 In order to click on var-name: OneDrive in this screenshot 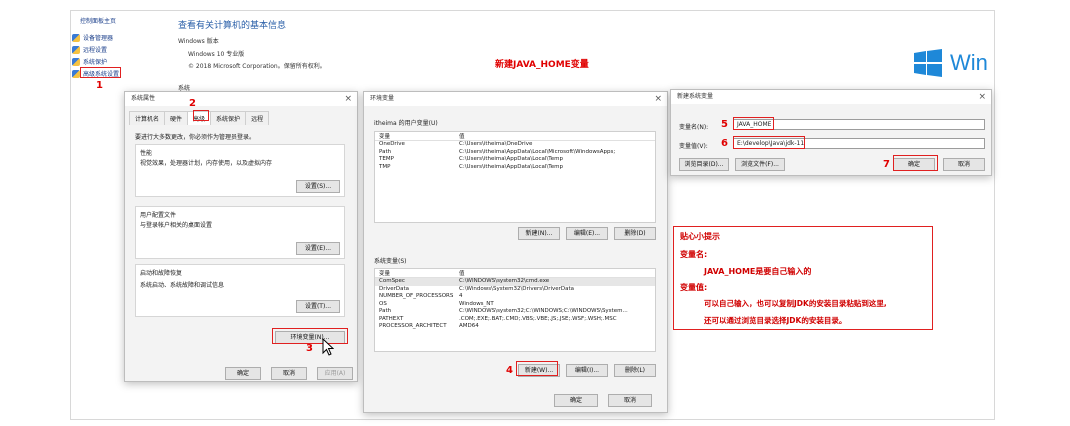, I will do `click(392, 144)`.